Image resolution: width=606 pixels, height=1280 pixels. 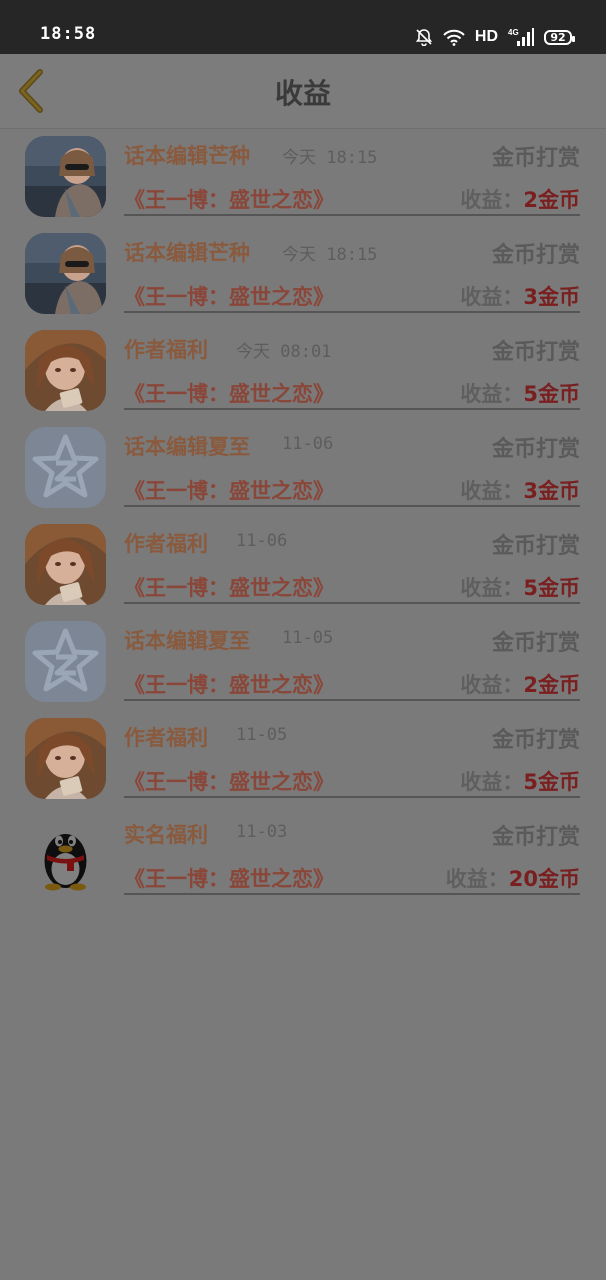 What do you see at coordinates (303, 661) in the screenshot?
I see `earning-row: 话本编辑夏至 11-05 金币打赏 《王一博：盛世之恋》 收益：2金币` at bounding box center [303, 661].